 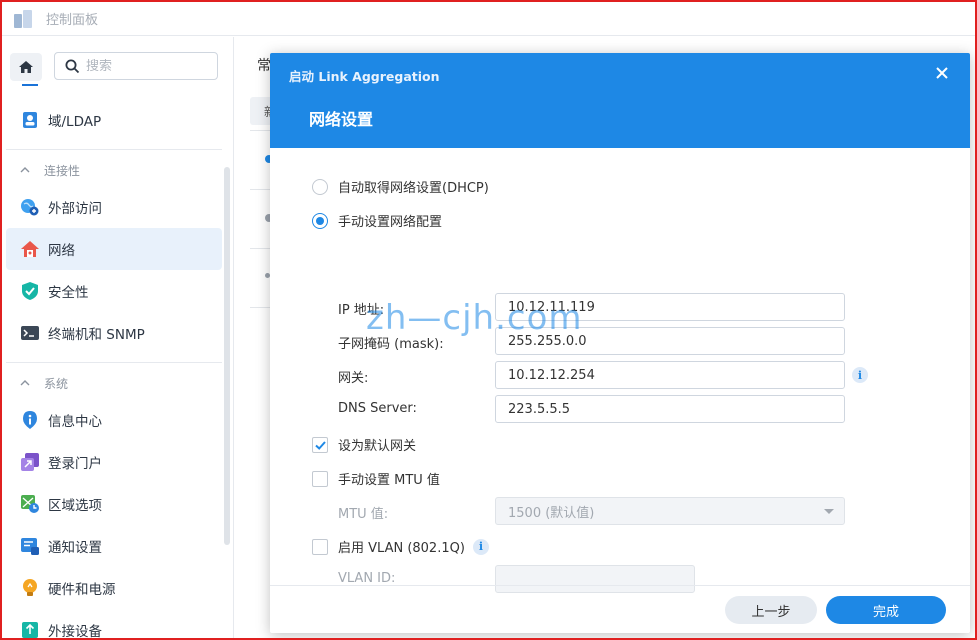 I want to click on sidebar-item-label: 域/LDAP, so click(x=75, y=122).